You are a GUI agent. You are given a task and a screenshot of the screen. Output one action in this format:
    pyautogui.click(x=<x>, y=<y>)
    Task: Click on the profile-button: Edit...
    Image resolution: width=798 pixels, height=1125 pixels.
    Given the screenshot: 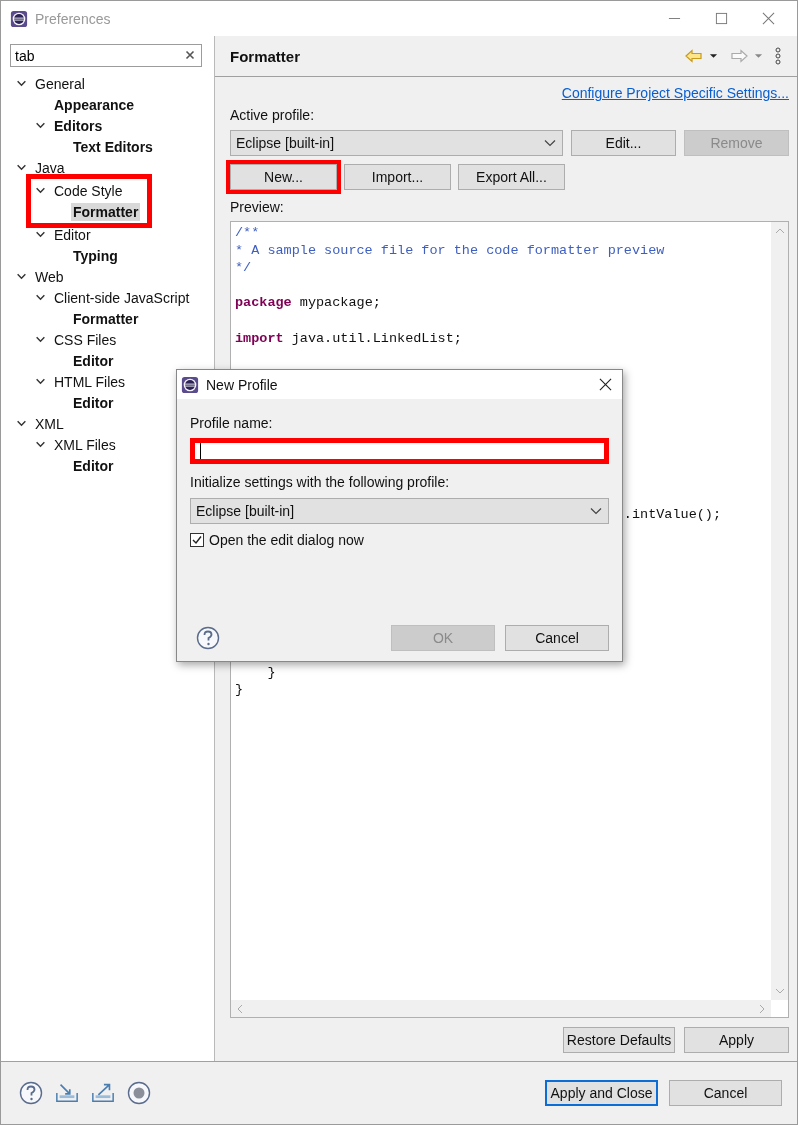 What is the action you would take?
    pyautogui.click(x=623, y=143)
    